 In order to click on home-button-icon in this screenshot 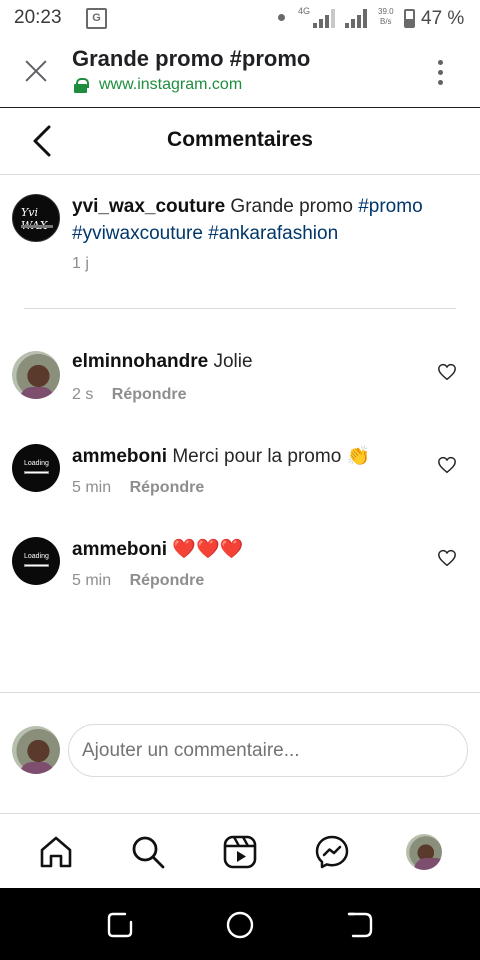, I will do `click(240, 925)`.